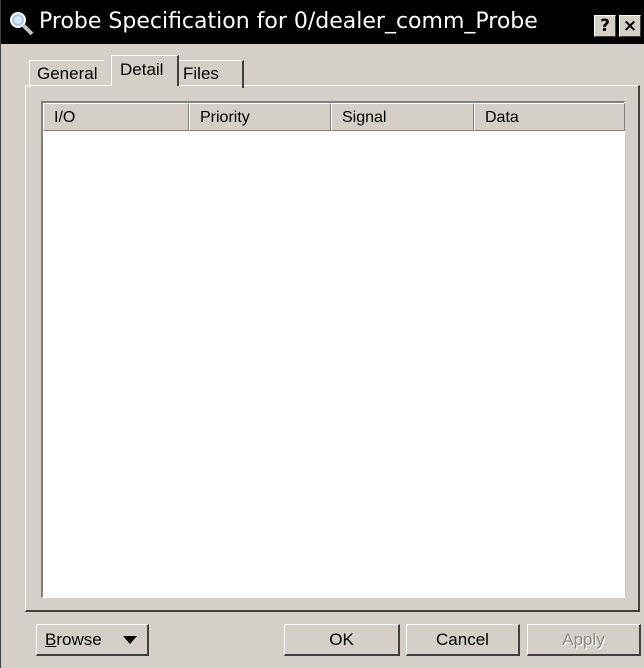 The image size is (644, 668). Describe the element at coordinates (630, 26) in the screenshot. I see `close-button: ×` at that location.